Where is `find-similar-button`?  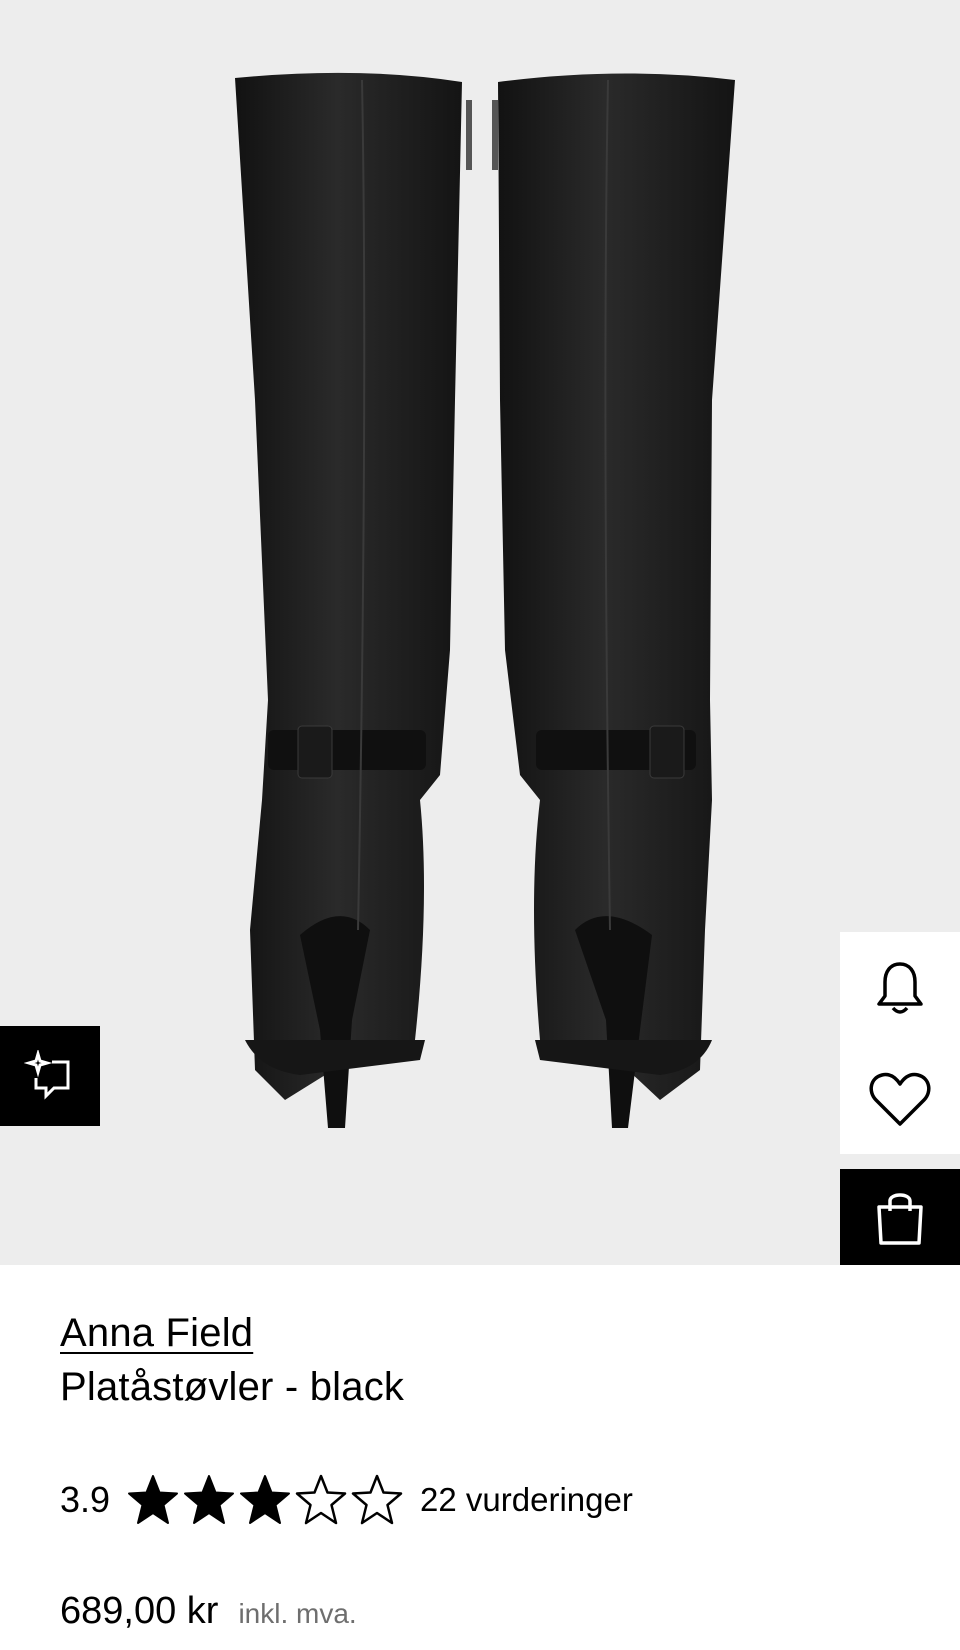
find-similar-button is located at coordinates (50, 1076).